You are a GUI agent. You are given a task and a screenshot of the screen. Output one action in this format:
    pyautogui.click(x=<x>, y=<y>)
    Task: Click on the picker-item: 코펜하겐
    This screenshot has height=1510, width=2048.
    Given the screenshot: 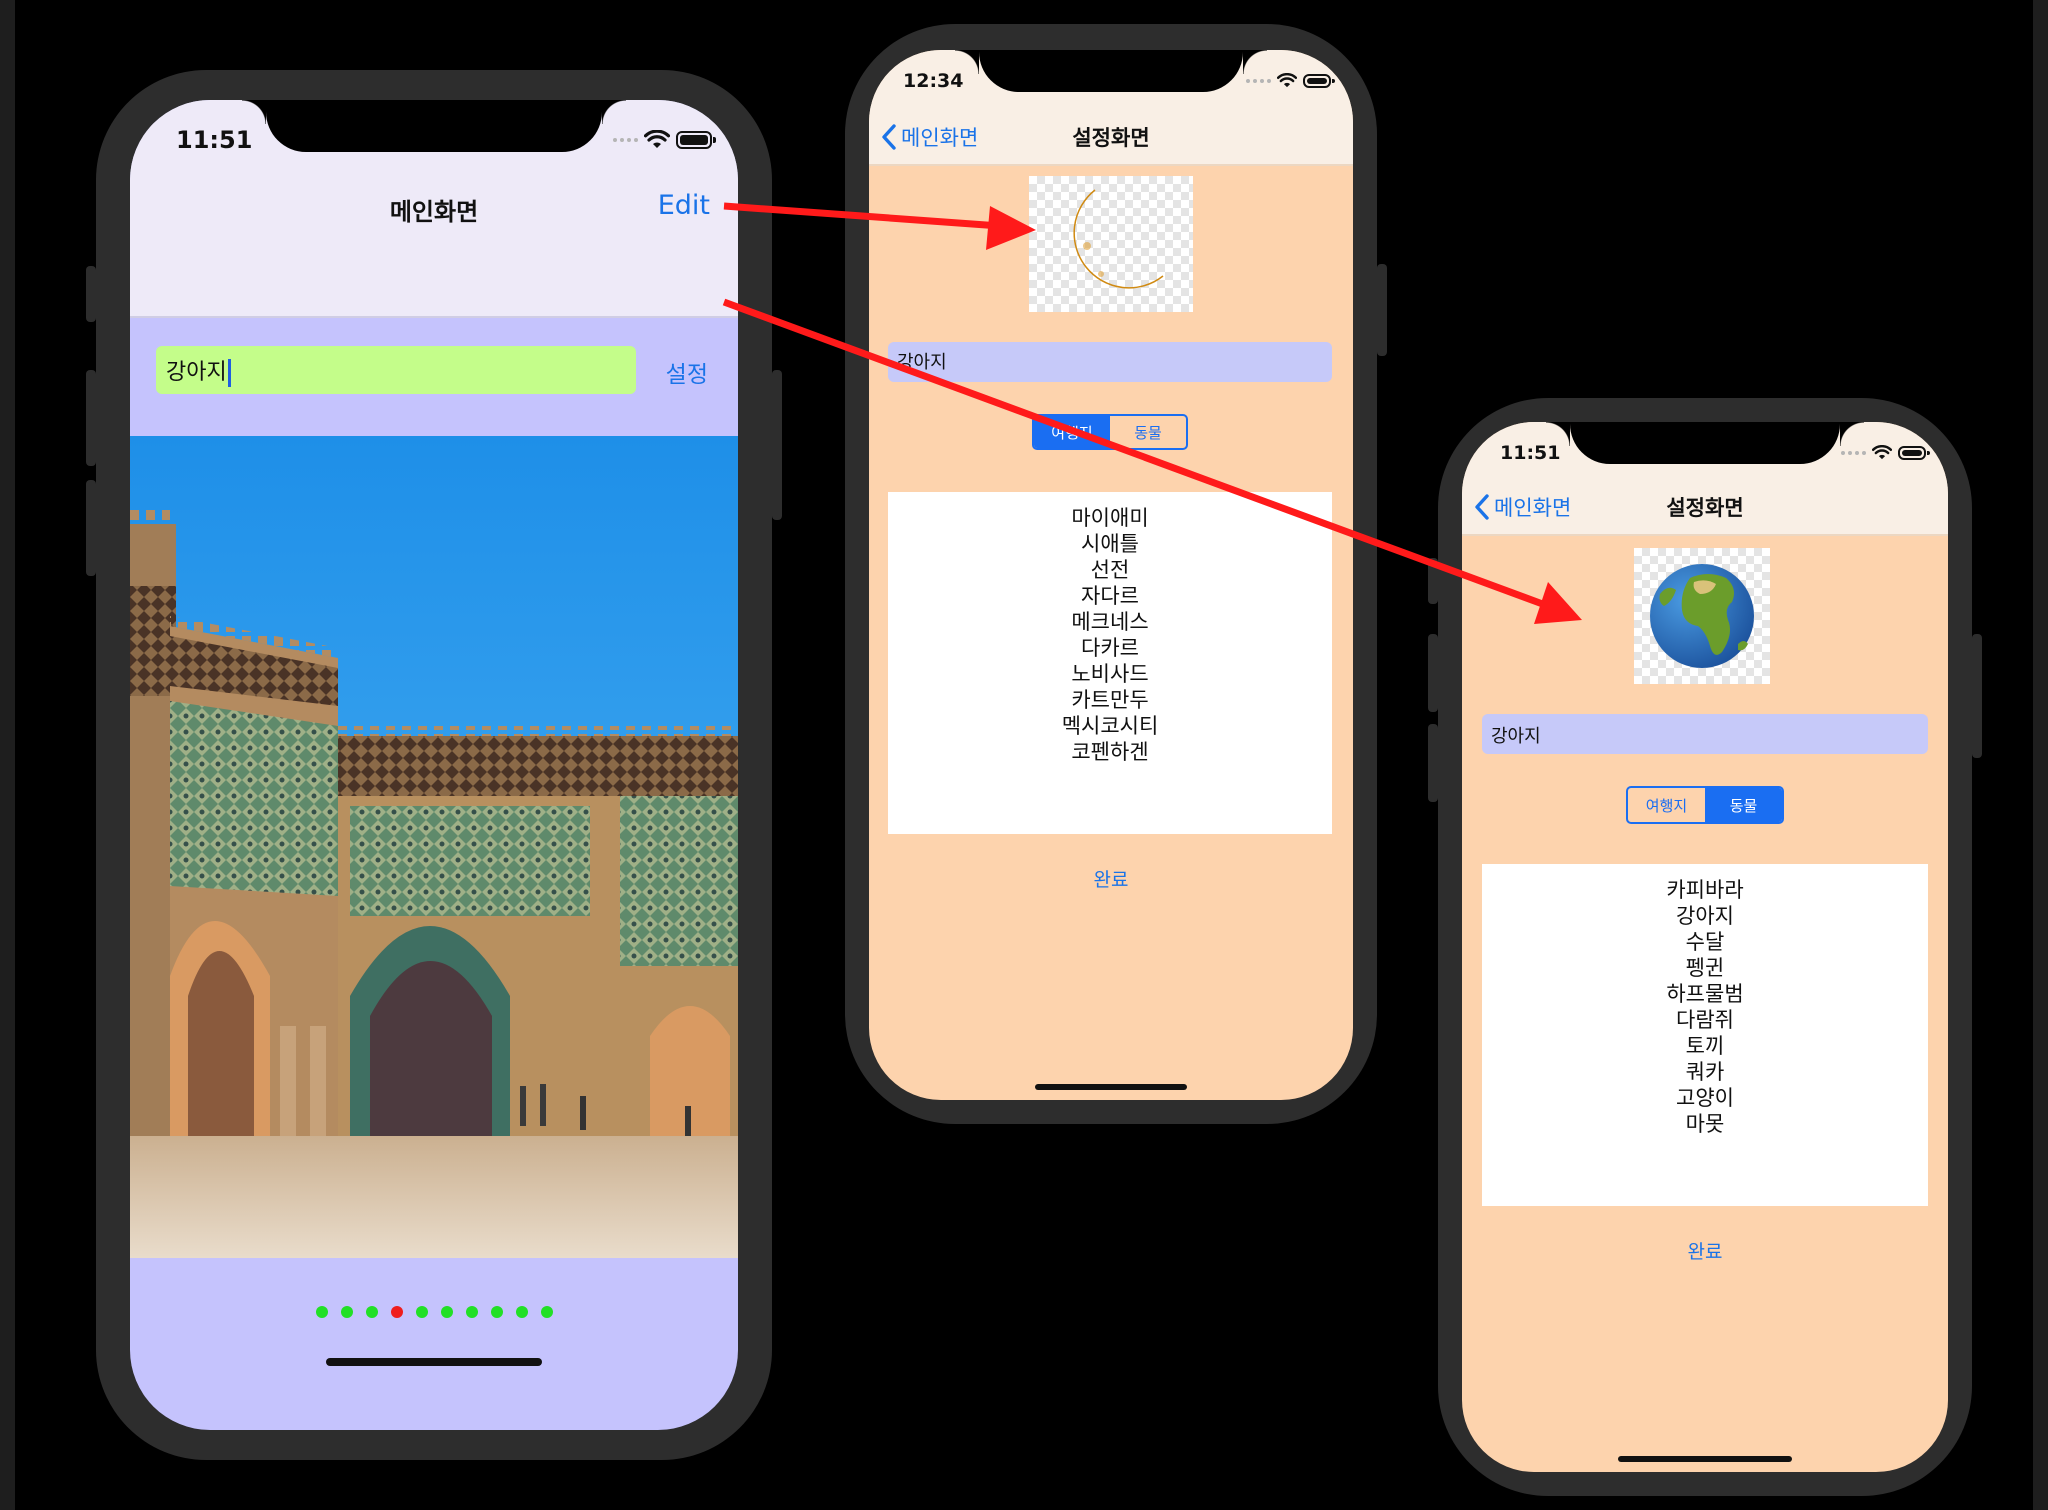 What is the action you would take?
    pyautogui.click(x=1110, y=752)
    